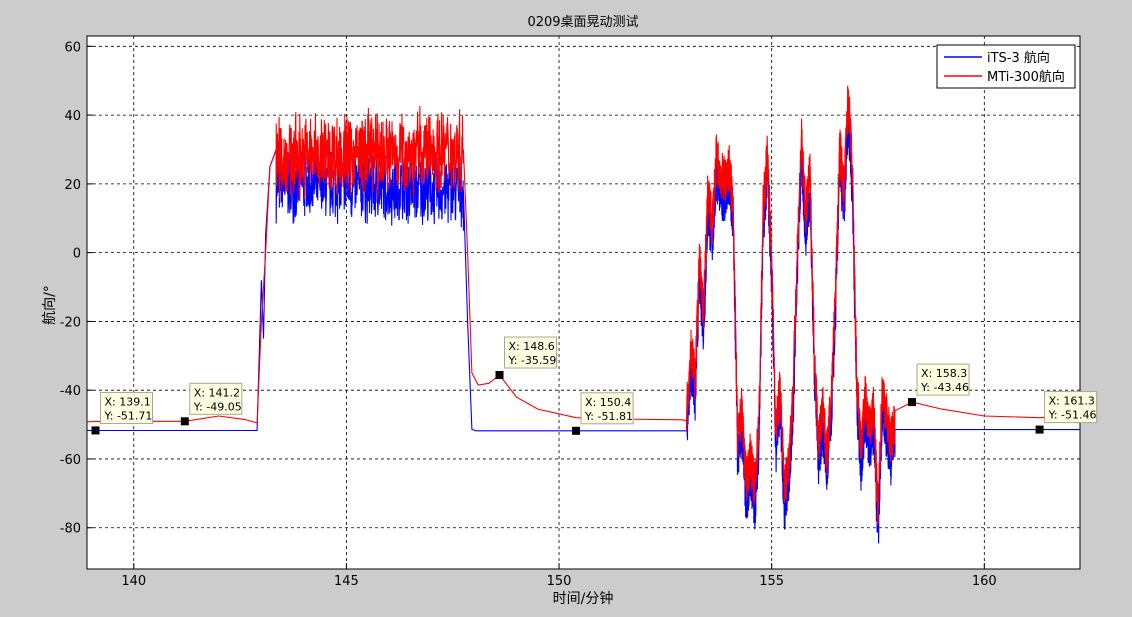  What do you see at coordinates (583, 598) in the screenshot?
I see `x-axis-label: 时间/分钟` at bounding box center [583, 598].